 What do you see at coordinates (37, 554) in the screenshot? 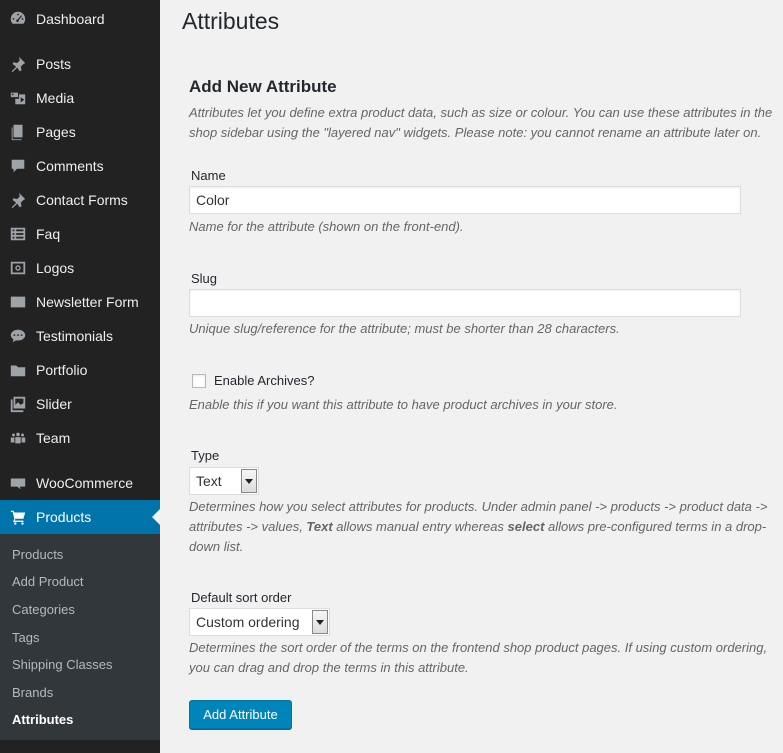
I see `submenu-item-products: Products` at bounding box center [37, 554].